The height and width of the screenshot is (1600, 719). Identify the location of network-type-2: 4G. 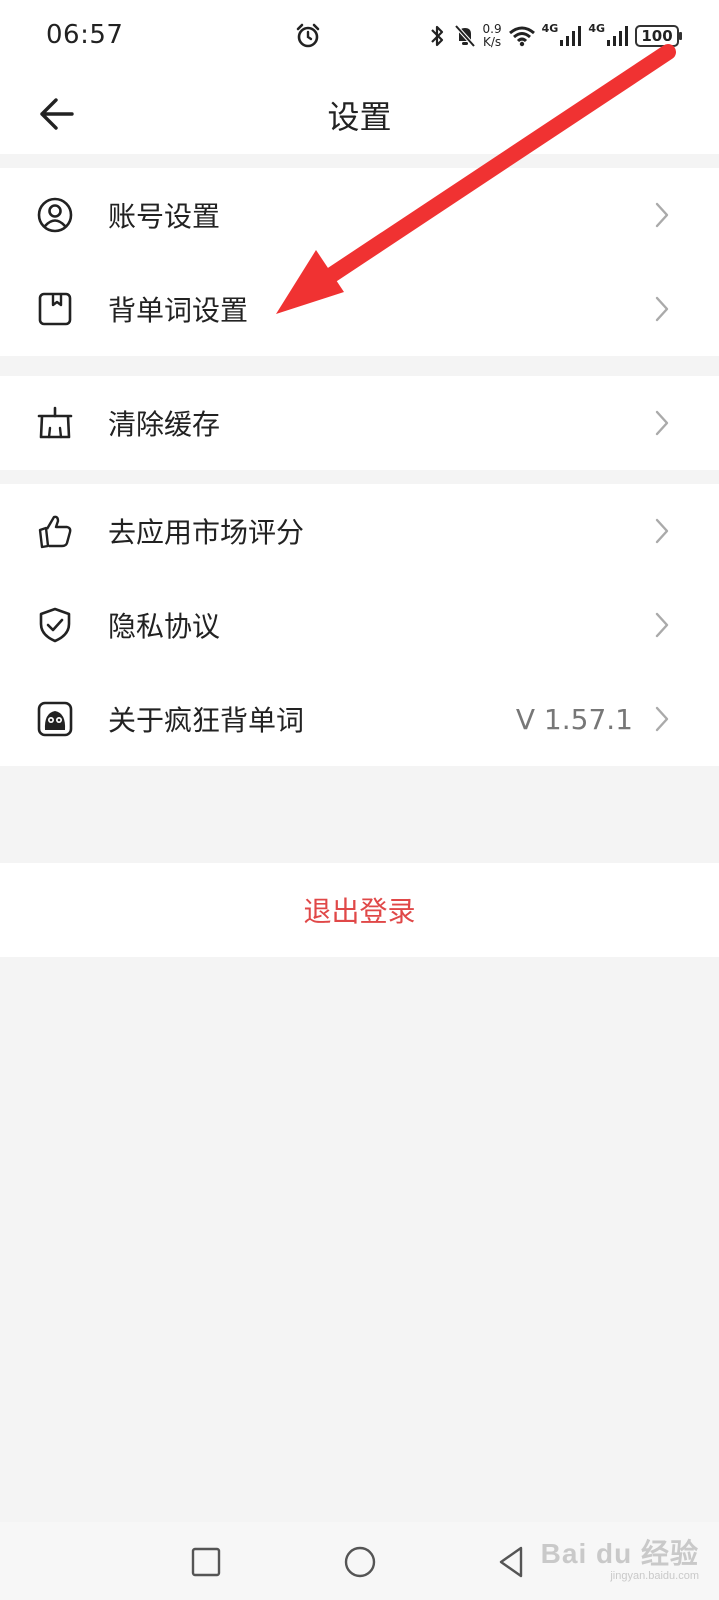
(596, 28).